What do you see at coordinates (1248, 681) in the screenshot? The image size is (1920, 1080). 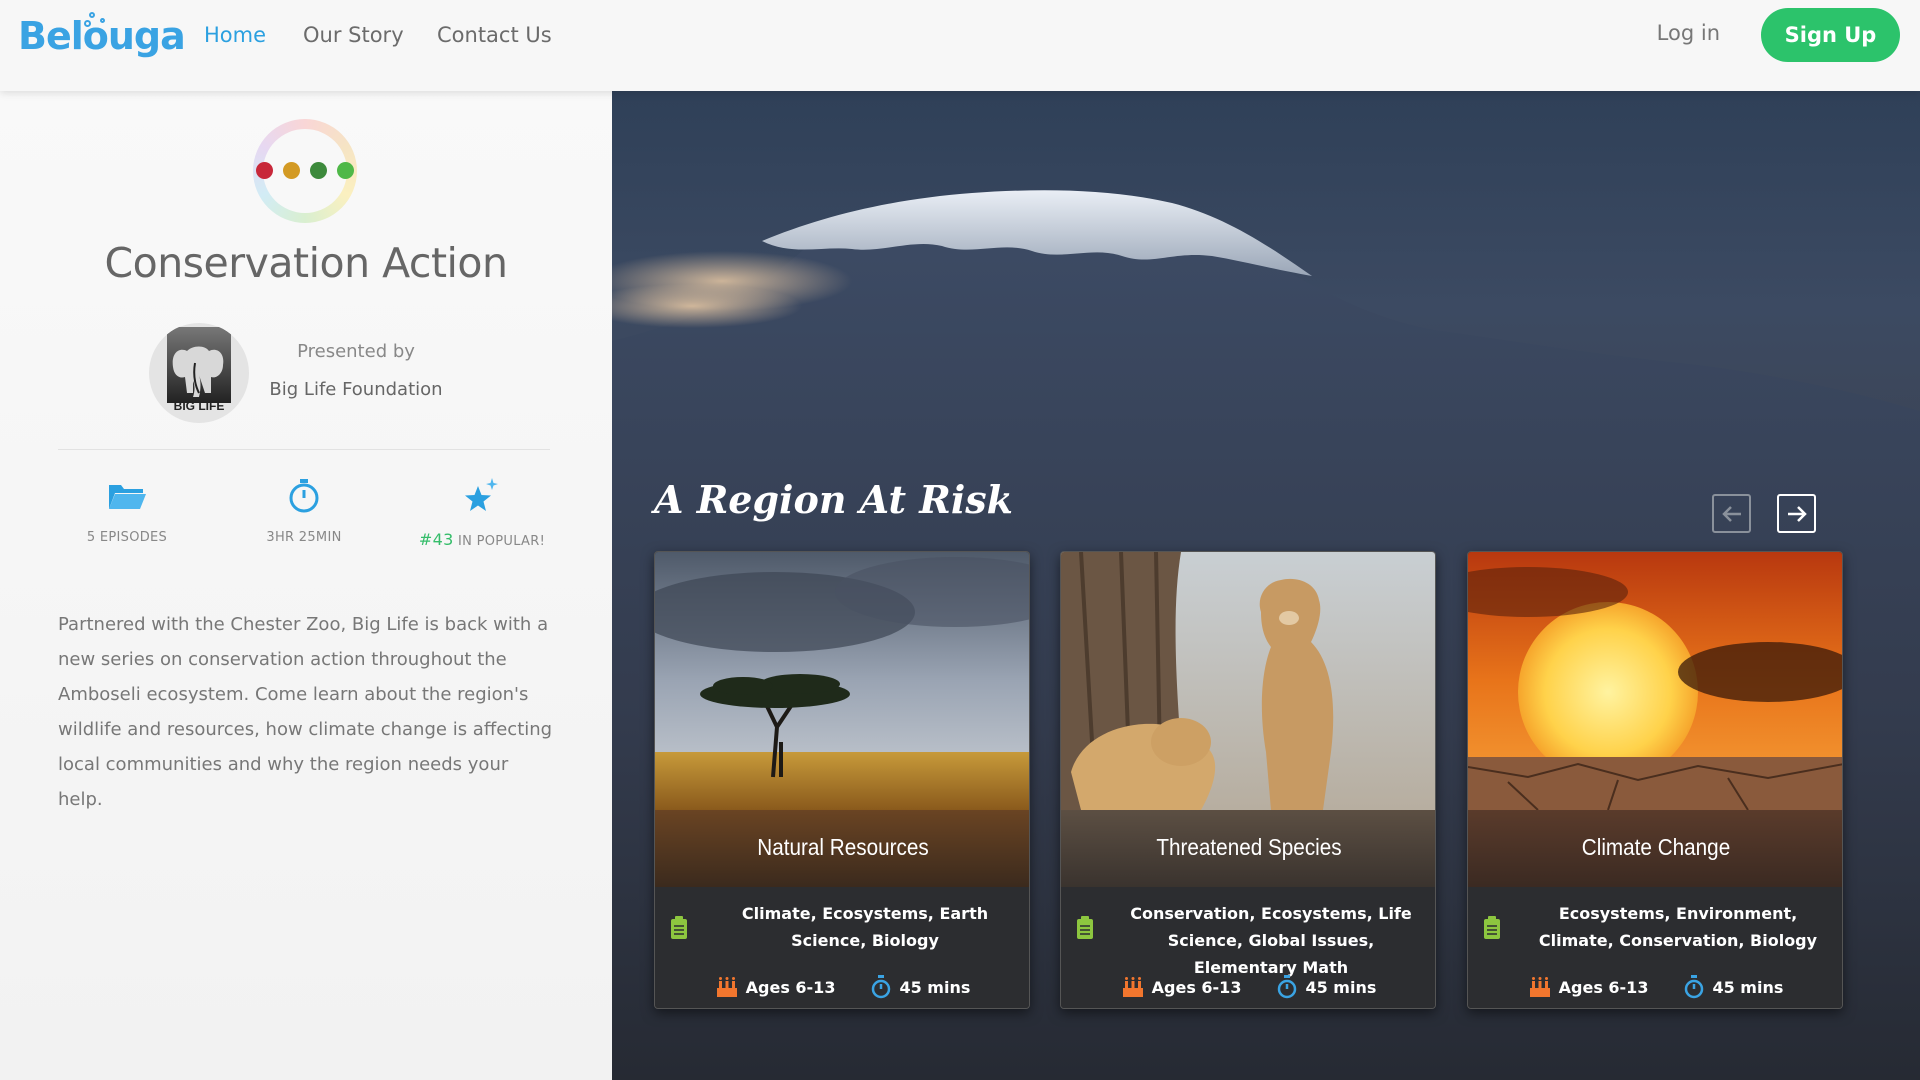 I see `lionesses-image` at bounding box center [1248, 681].